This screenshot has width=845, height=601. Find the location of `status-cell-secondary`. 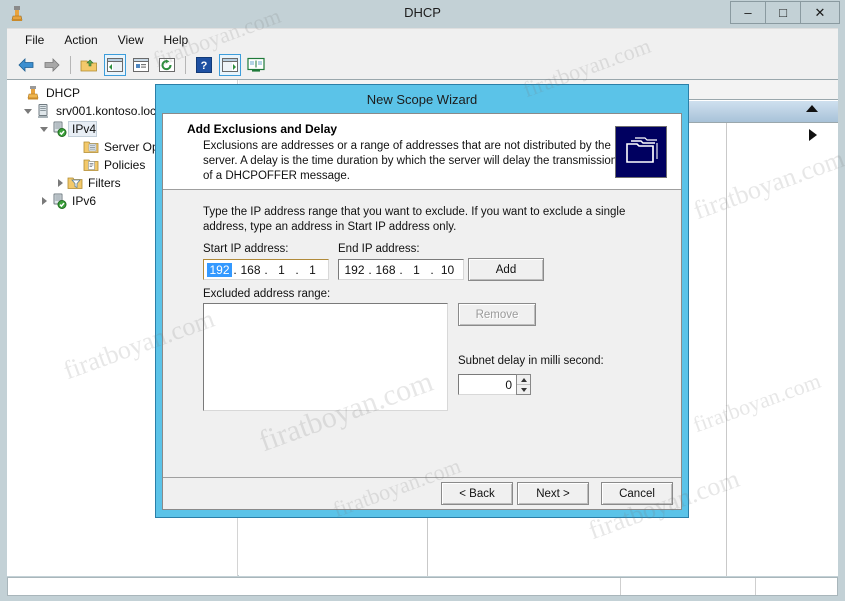

status-cell-secondary is located at coordinates (688, 586).